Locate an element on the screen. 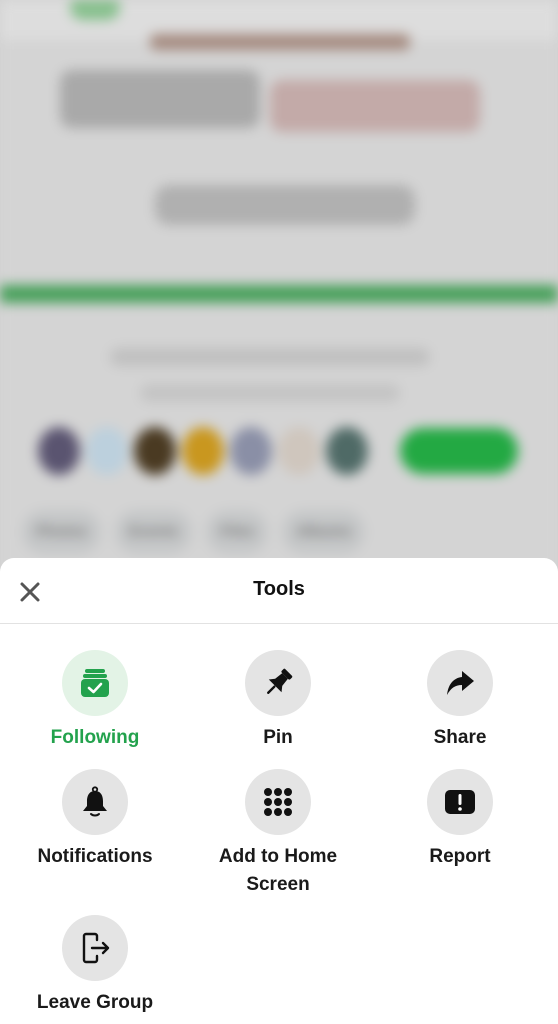 The width and height of the screenshot is (558, 1024). tool-label: Leave Group is located at coordinates (95, 1002).